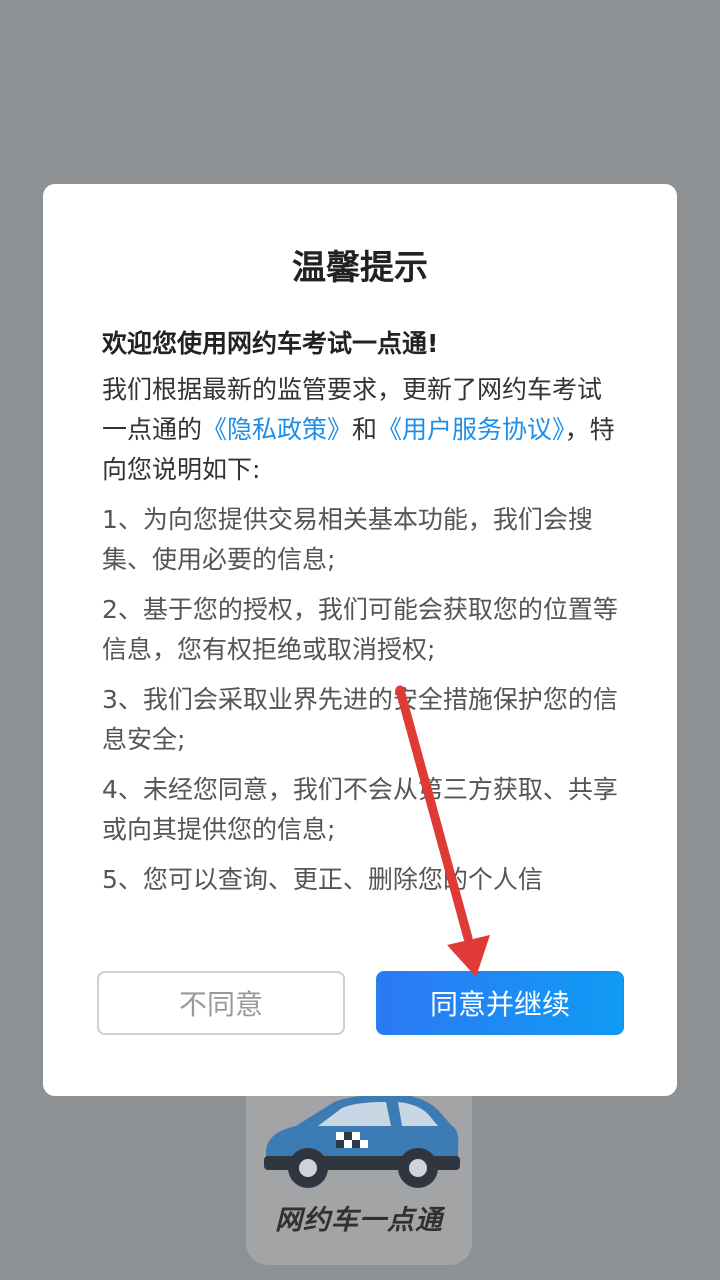  Describe the element at coordinates (365, 429) in the screenshot. I see `intro-and: 和` at that location.